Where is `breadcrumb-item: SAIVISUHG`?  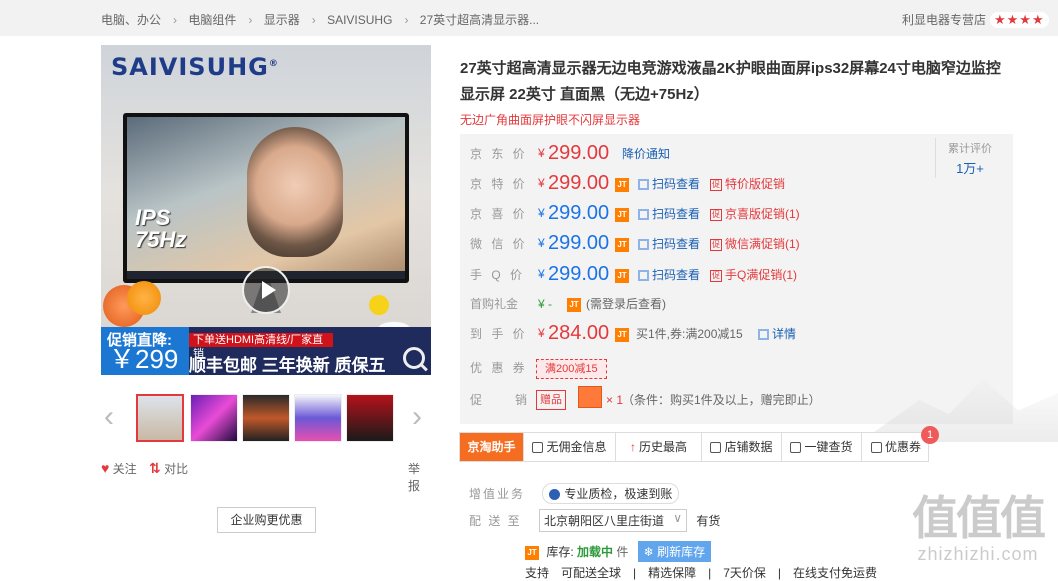
breadcrumb-item: SAIVISUHG is located at coordinates (359, 20).